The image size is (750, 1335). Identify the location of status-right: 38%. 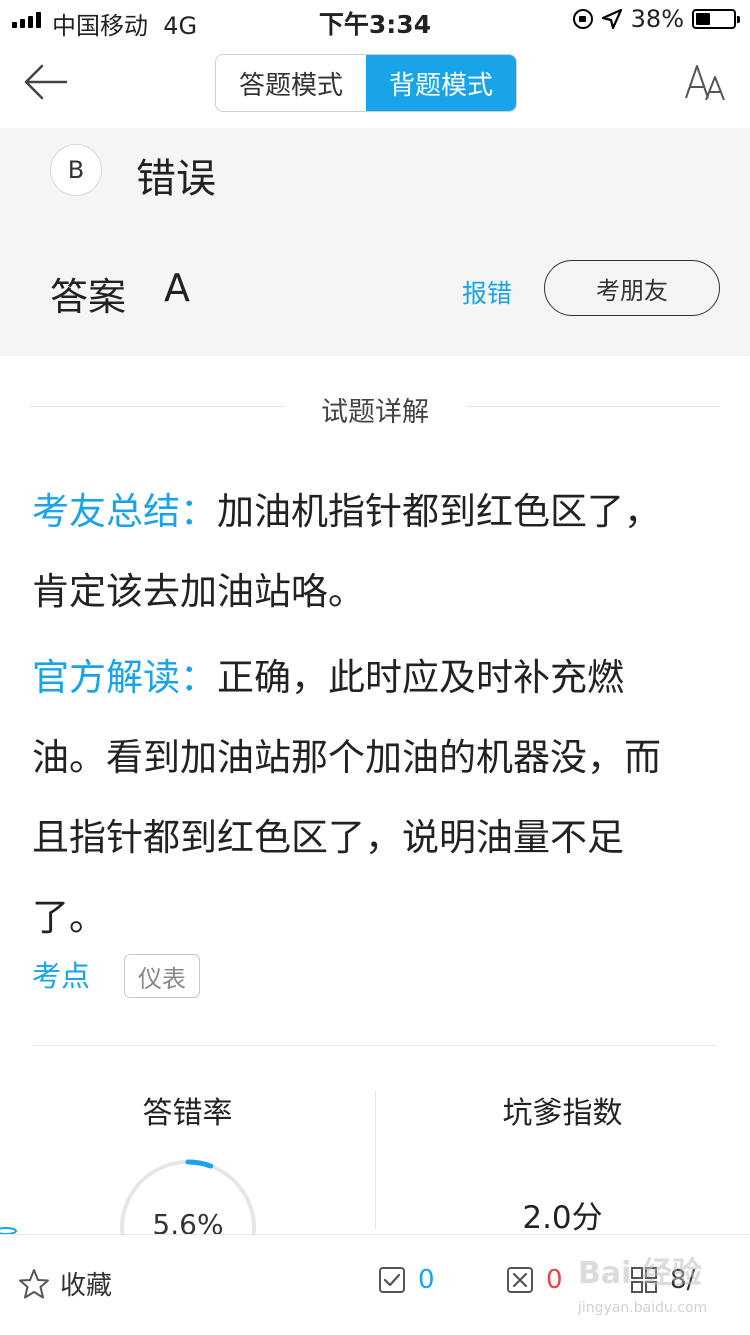
(656, 19).